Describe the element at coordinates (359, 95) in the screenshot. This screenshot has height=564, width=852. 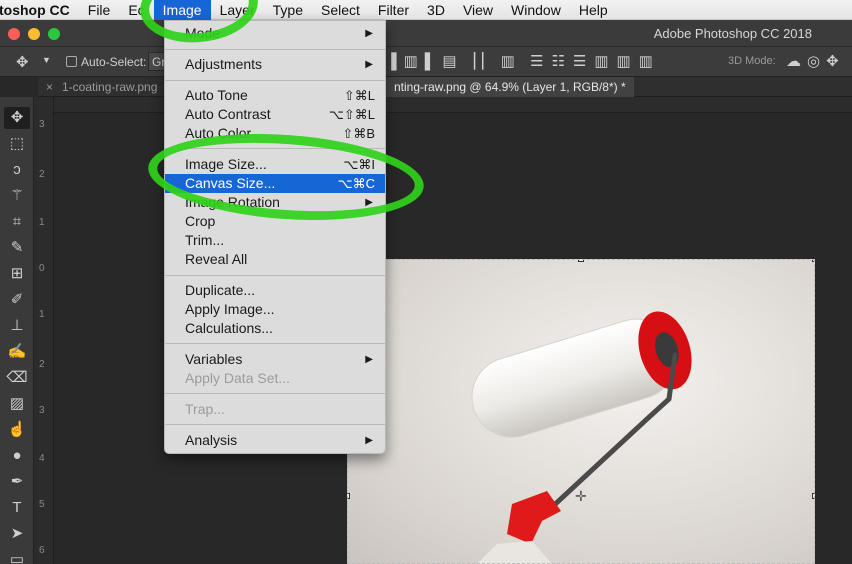
I see `shortcut-label: ⇧⌘L` at that location.